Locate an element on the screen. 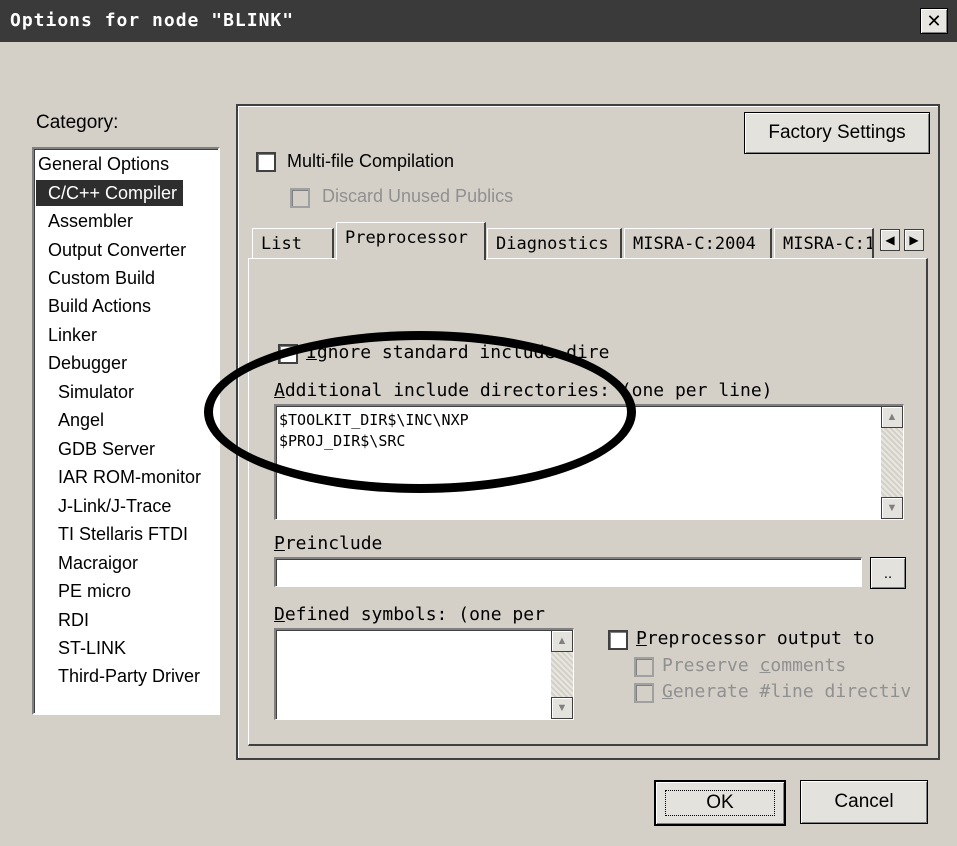 This screenshot has height=846, width=957. ok-label: OK is located at coordinates (720, 803).